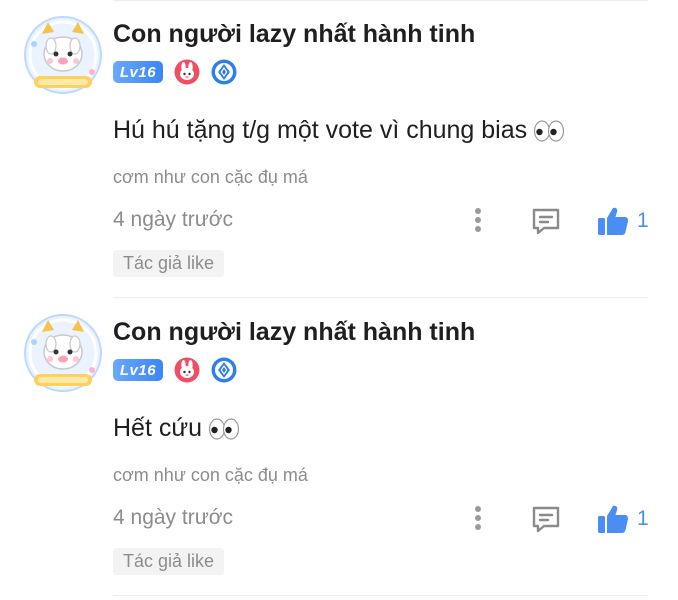  I want to click on comment-content: Hết cứu, so click(176, 428).